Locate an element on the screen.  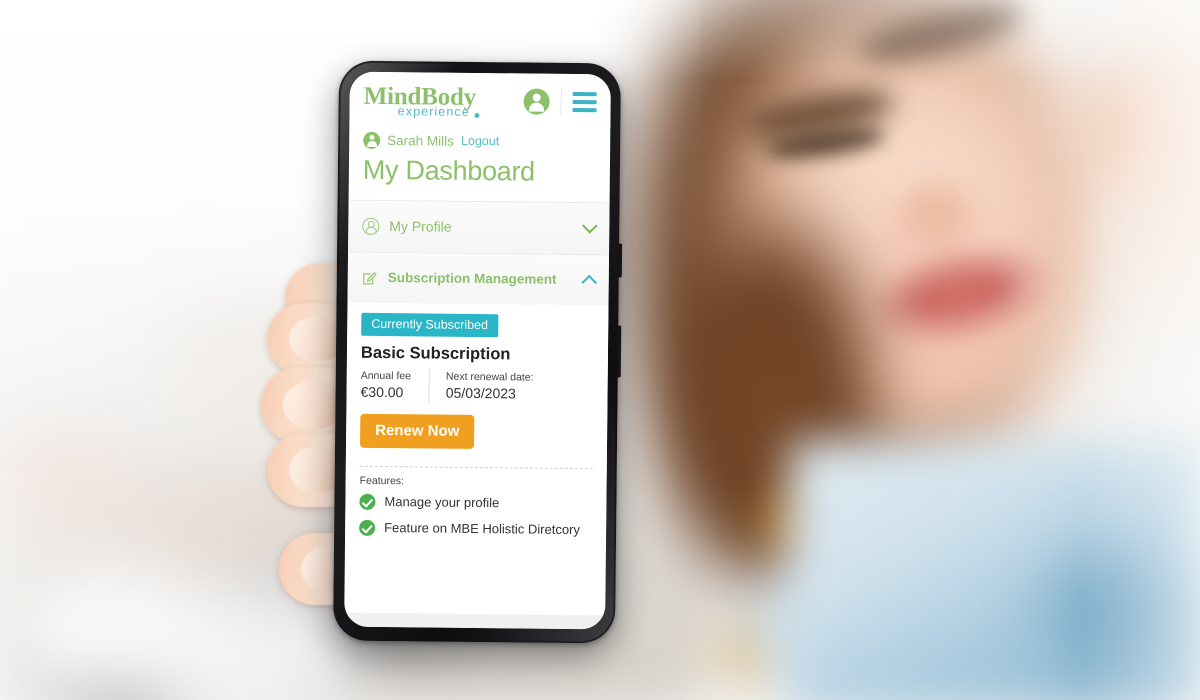
header-actions is located at coordinates (560, 101).